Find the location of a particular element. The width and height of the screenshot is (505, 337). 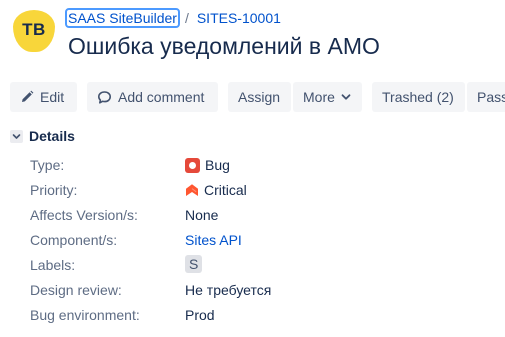

affects-version-label: Affects Version/s: is located at coordinates (84, 215).